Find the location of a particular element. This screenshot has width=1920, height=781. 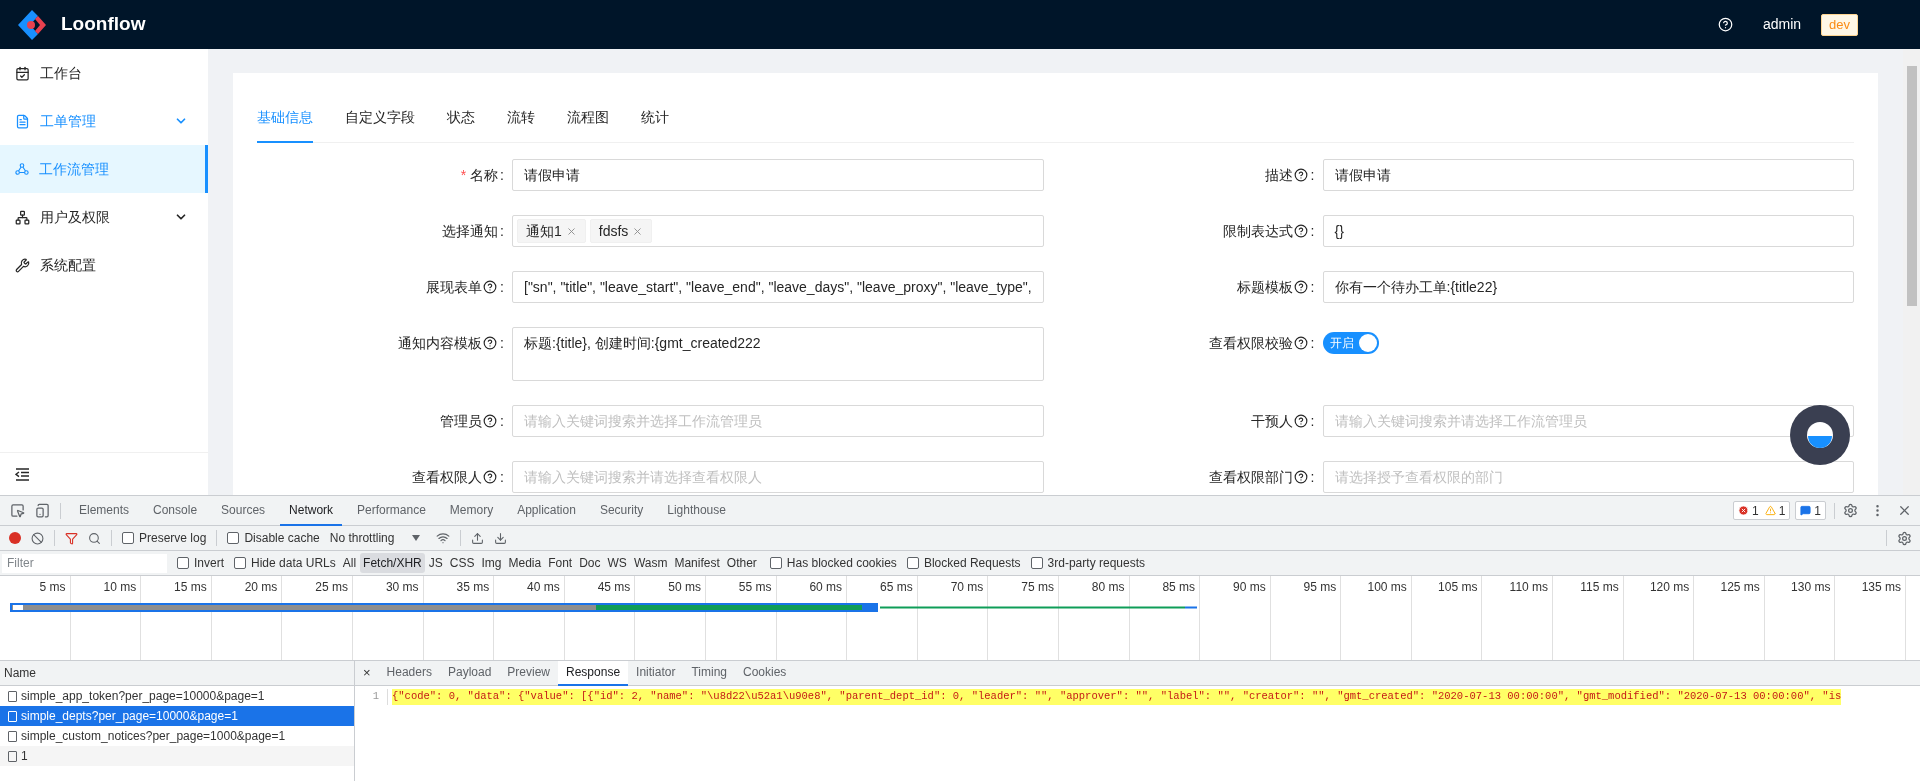

type-filter: Wasm is located at coordinates (650, 563).